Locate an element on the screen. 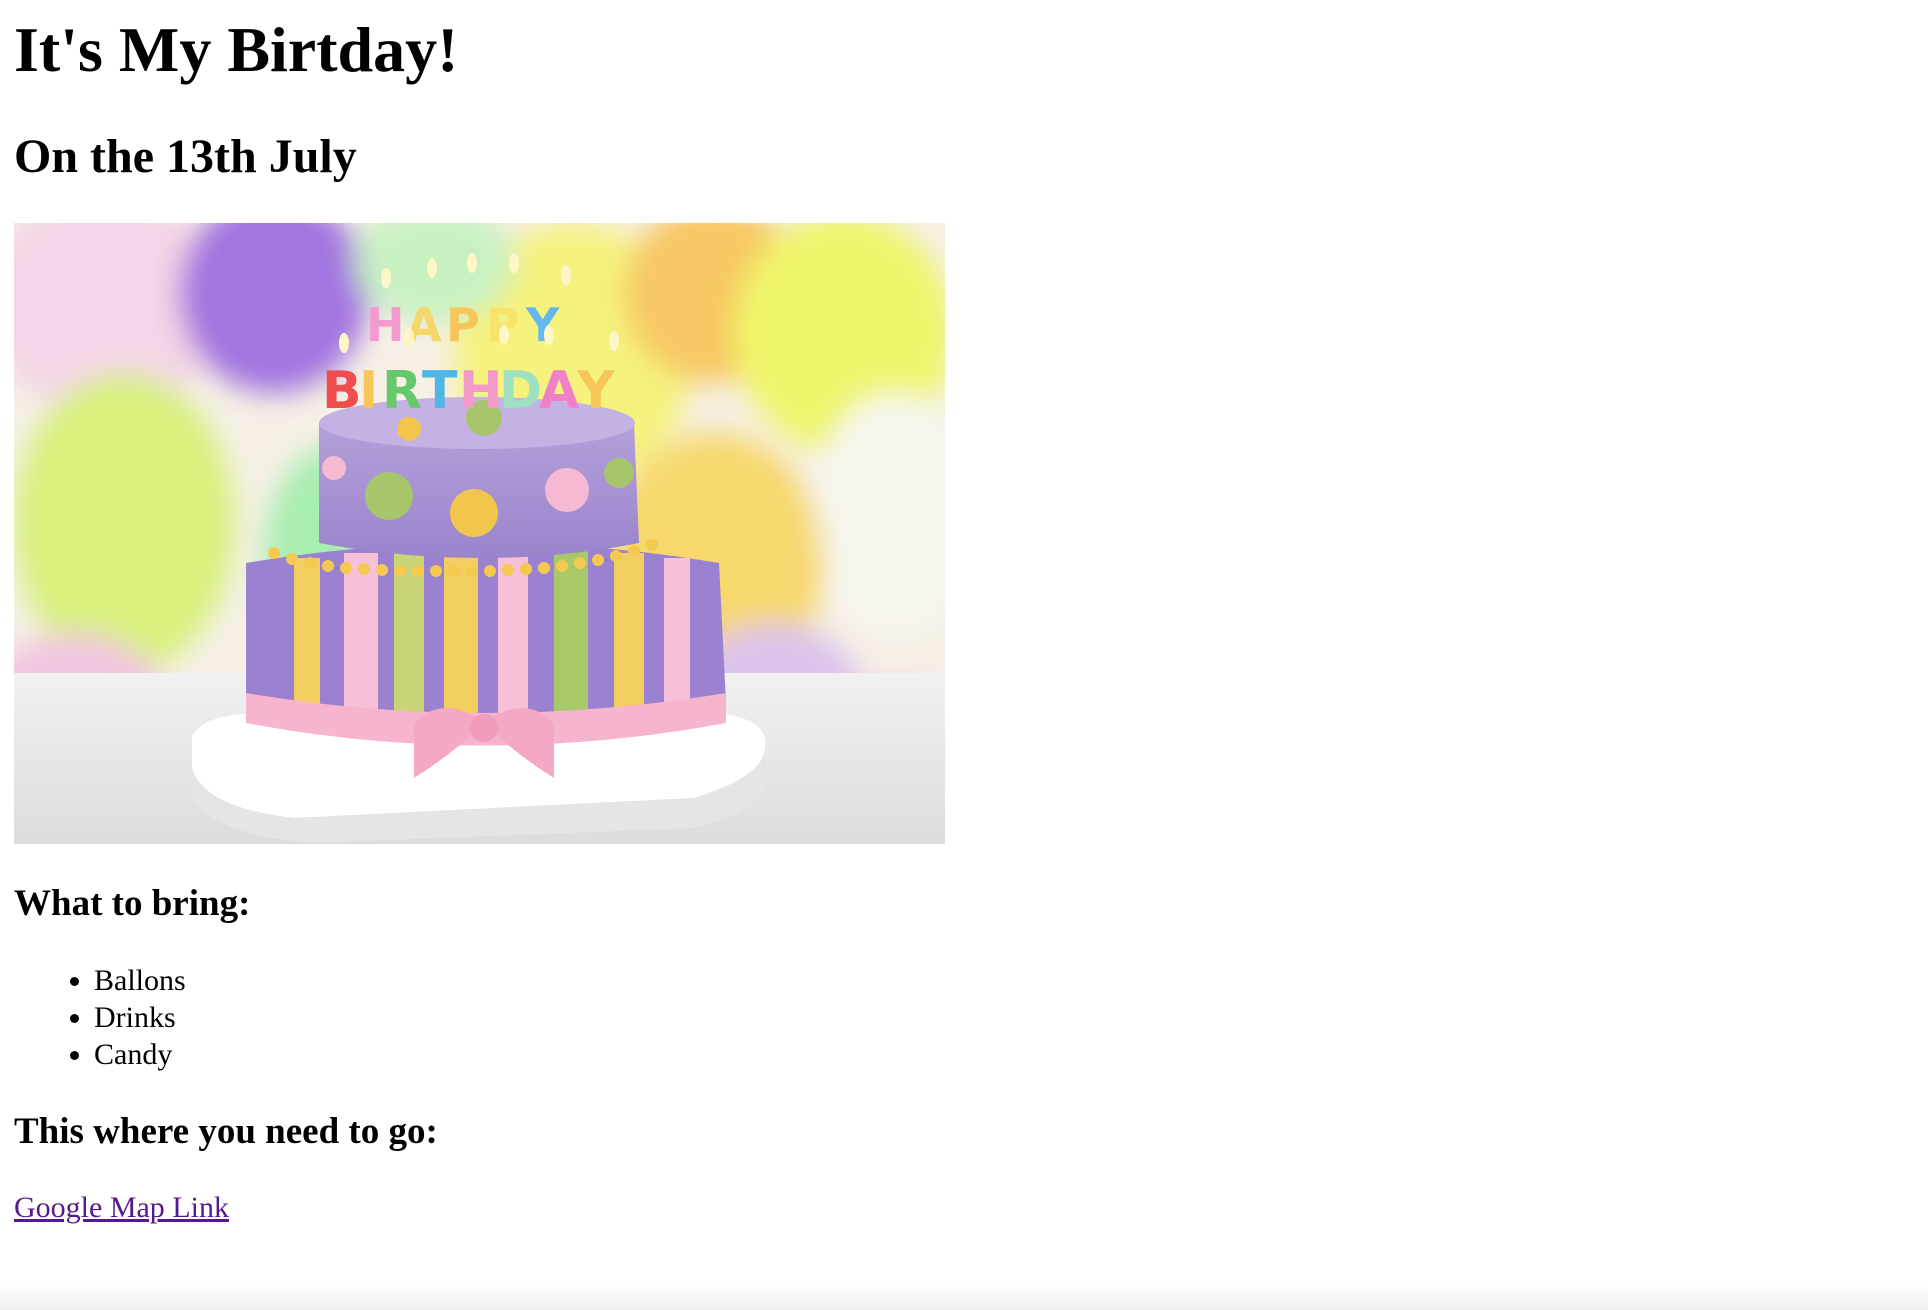 This screenshot has width=1928, height=1310. page-title: It's My Birtday! is located at coordinates (236, 49).